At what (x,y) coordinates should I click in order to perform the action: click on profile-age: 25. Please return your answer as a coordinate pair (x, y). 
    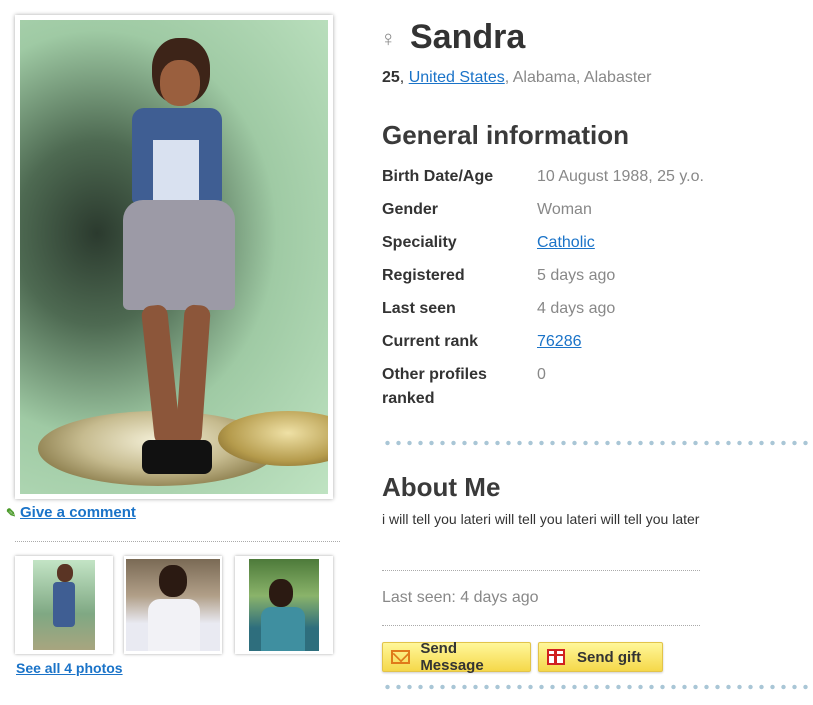
    Looking at the image, I should click on (391, 77).